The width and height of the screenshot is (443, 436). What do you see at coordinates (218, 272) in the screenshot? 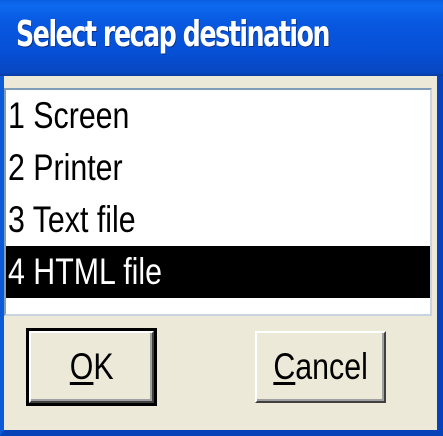
I see `list-item-html-file: 4 HTML file` at bounding box center [218, 272].